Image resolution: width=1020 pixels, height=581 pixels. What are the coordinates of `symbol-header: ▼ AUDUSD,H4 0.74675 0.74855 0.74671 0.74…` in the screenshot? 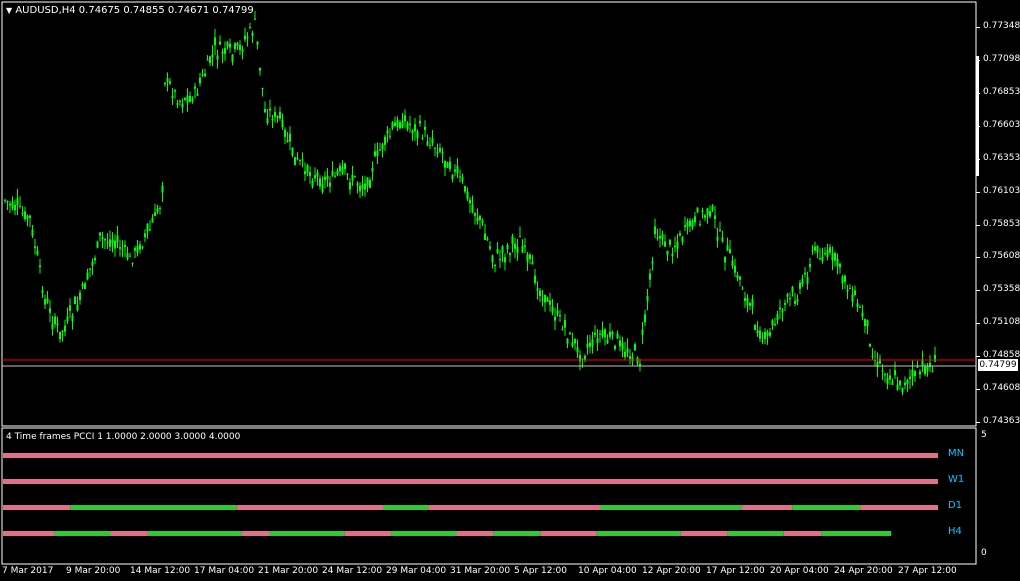 It's located at (130, 10).